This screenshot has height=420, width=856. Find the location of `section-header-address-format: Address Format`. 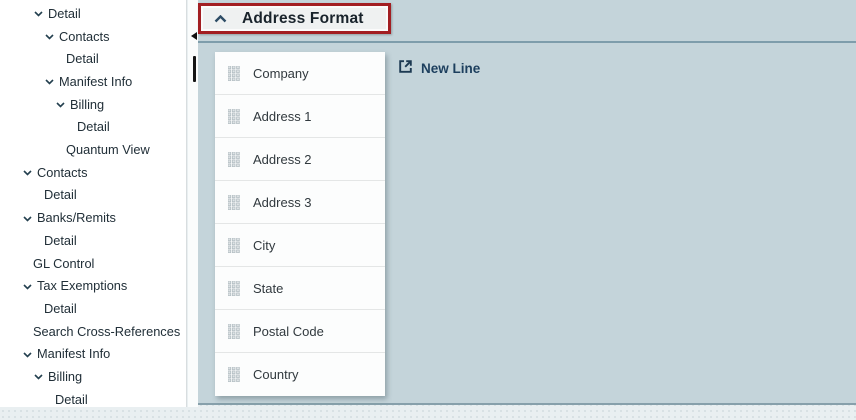

section-header-address-format: Address Format is located at coordinates (294, 18).